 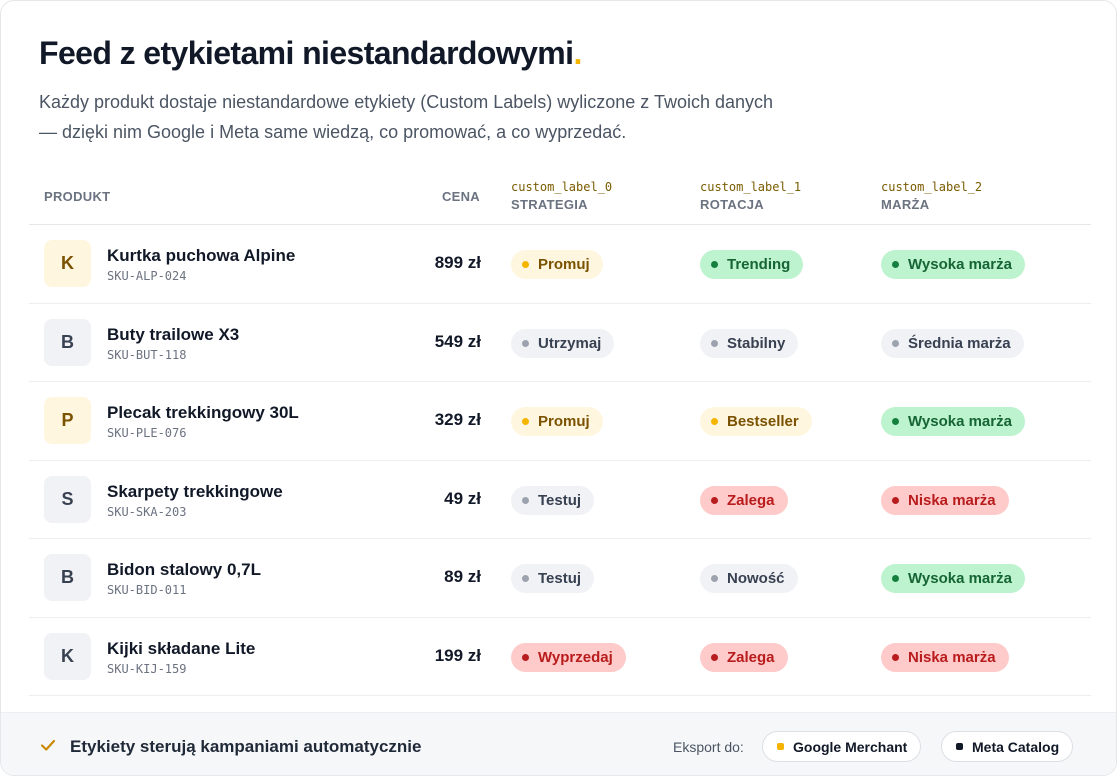 What do you see at coordinates (462, 498) in the screenshot?
I see `product-price: 49 zł` at bounding box center [462, 498].